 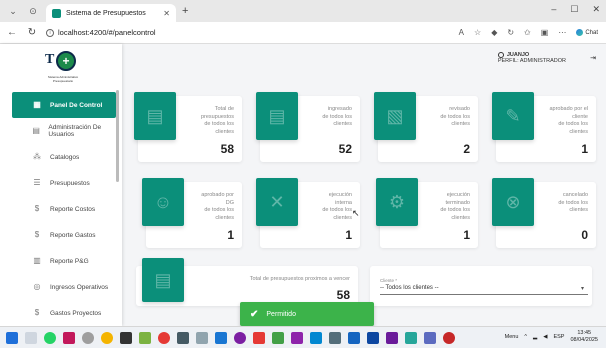 What do you see at coordinates (510, 32) in the screenshot?
I see `refresh-page-icon: ↻` at bounding box center [510, 32].